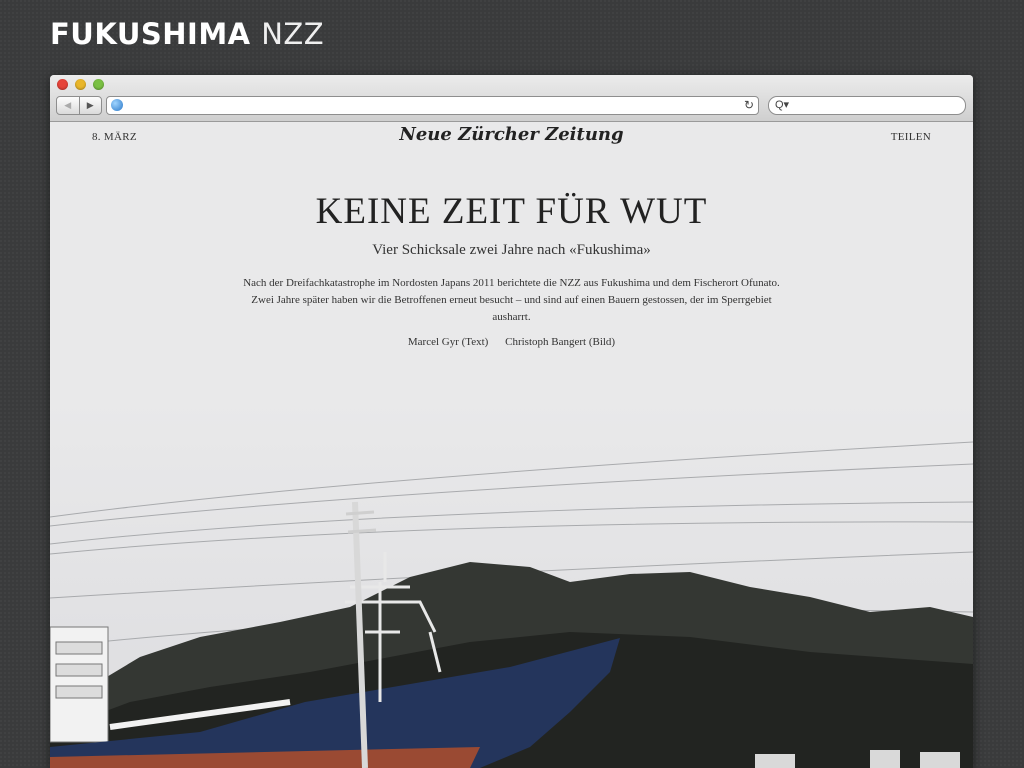  I want to click on slide-title: FUKUSHIMA NZZ, so click(187, 34).